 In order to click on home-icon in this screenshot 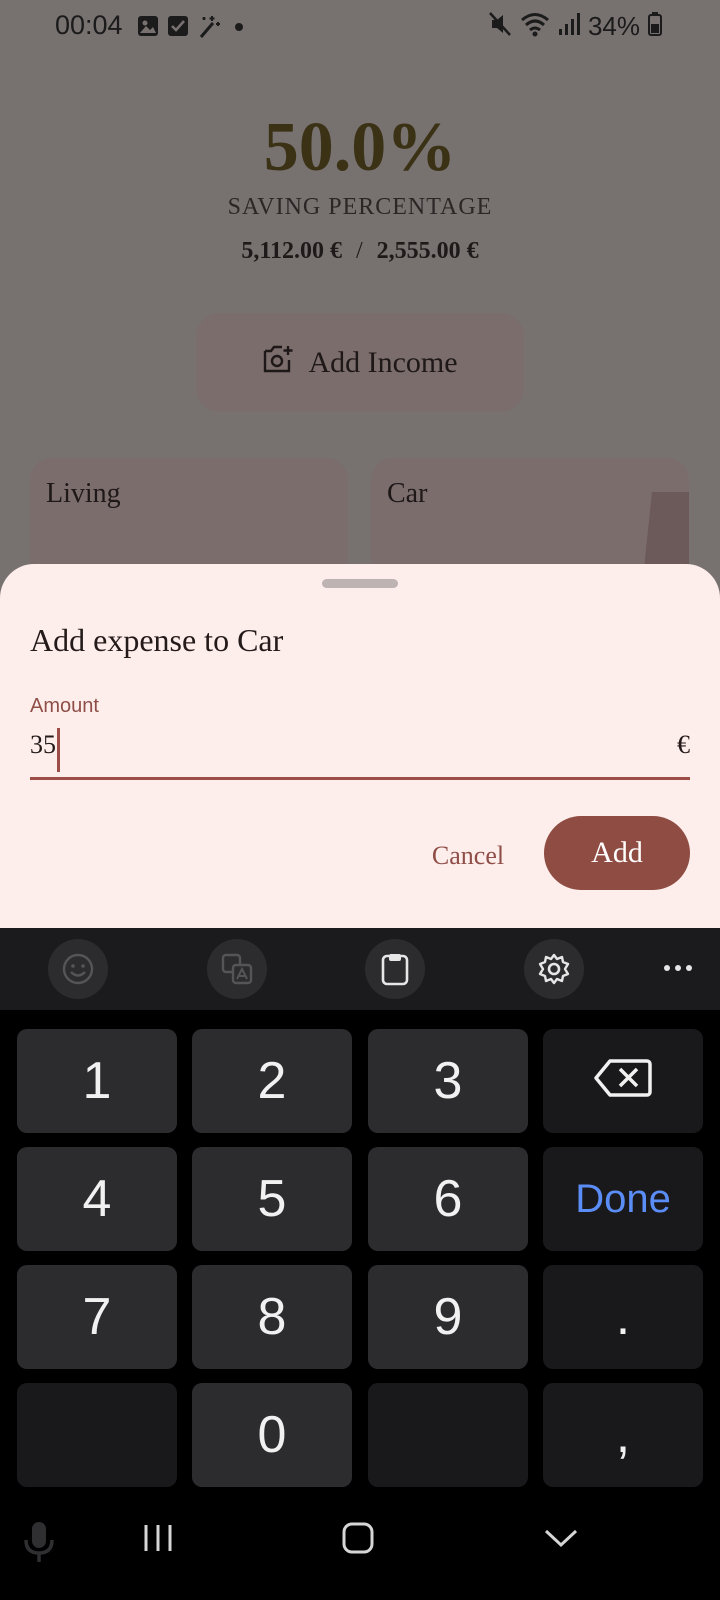, I will do `click(358, 1538)`.